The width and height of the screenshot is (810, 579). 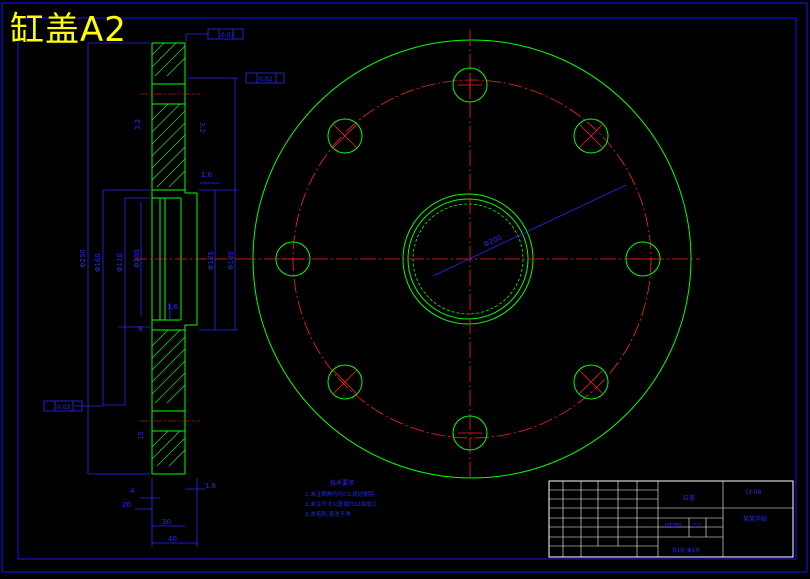 I want to click on dim-step-len: 1.6, so click(x=173, y=307).